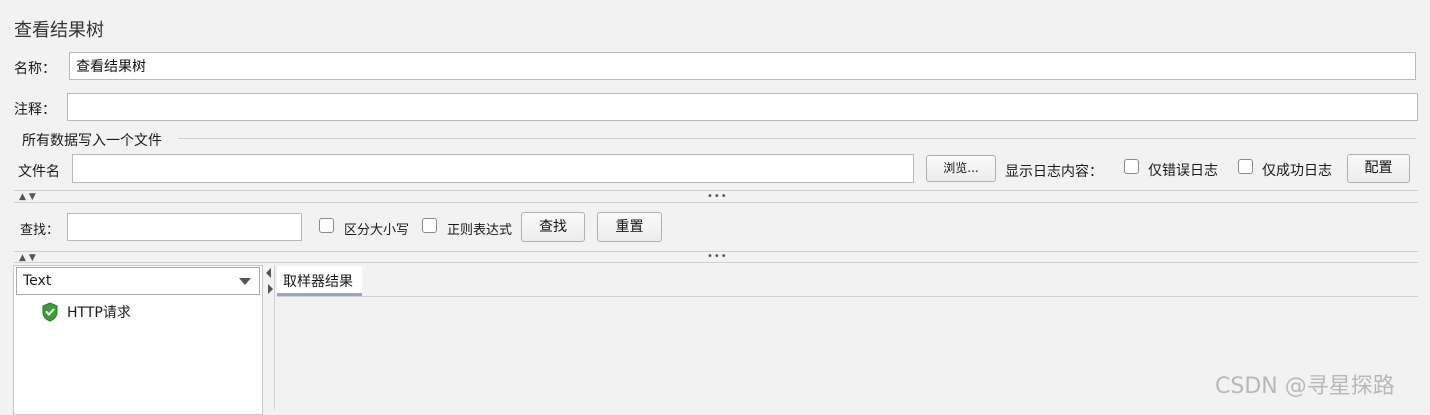 Image resolution: width=1430 pixels, height=415 pixels. What do you see at coordinates (629, 227) in the screenshot?
I see `reset-button: 重置` at bounding box center [629, 227].